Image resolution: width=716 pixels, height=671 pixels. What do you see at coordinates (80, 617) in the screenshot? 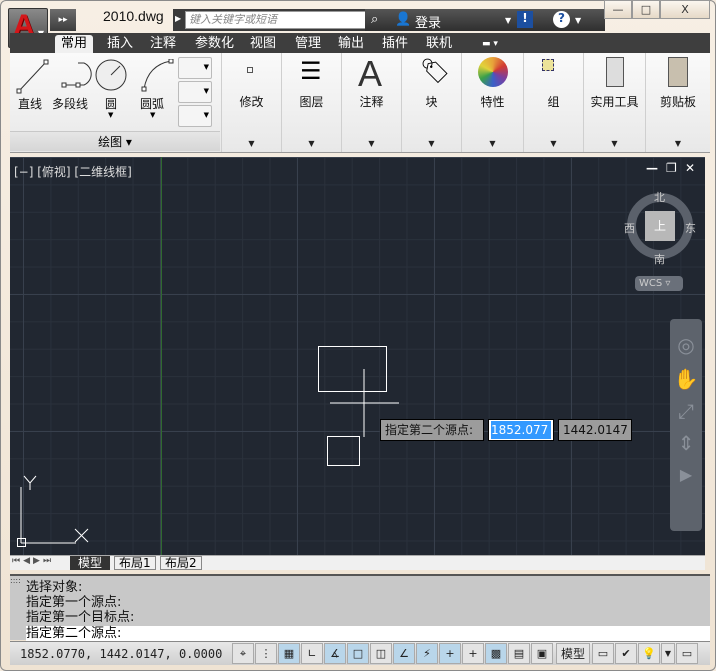
I see `command-history-line: 指定第一个目标点:` at bounding box center [80, 617].